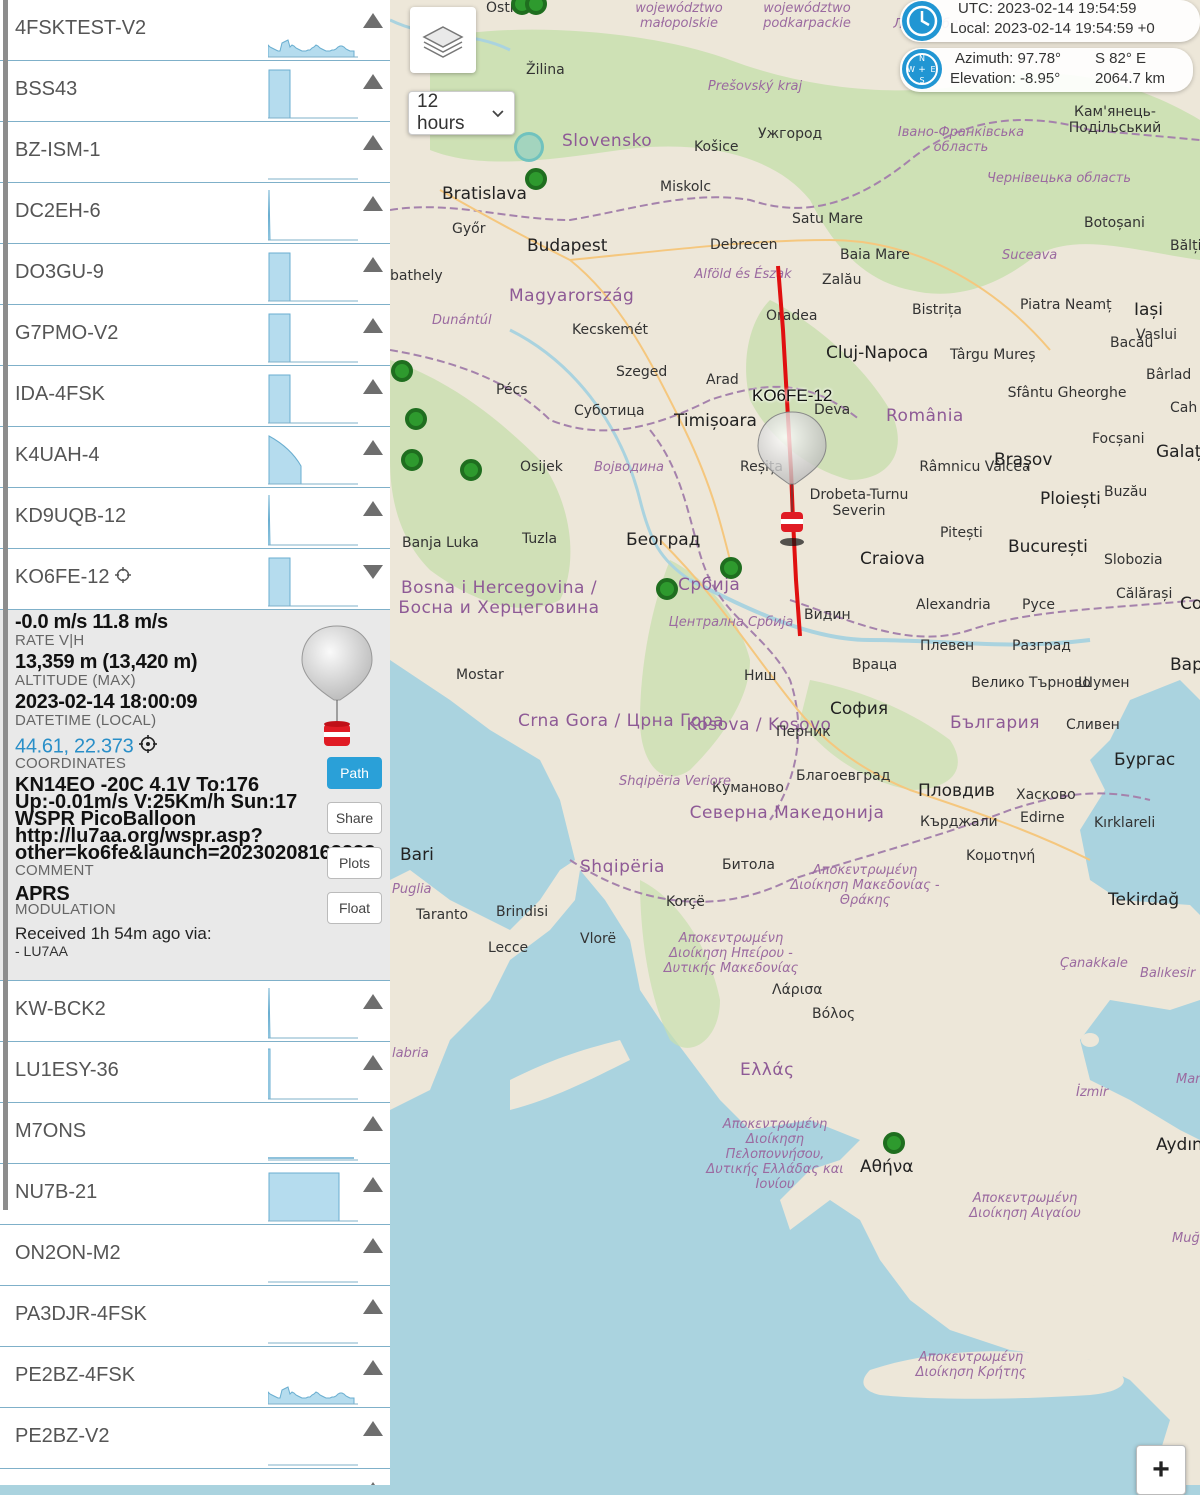  What do you see at coordinates (50, 640) in the screenshot?
I see `rate-label: RATE V|H` at bounding box center [50, 640].